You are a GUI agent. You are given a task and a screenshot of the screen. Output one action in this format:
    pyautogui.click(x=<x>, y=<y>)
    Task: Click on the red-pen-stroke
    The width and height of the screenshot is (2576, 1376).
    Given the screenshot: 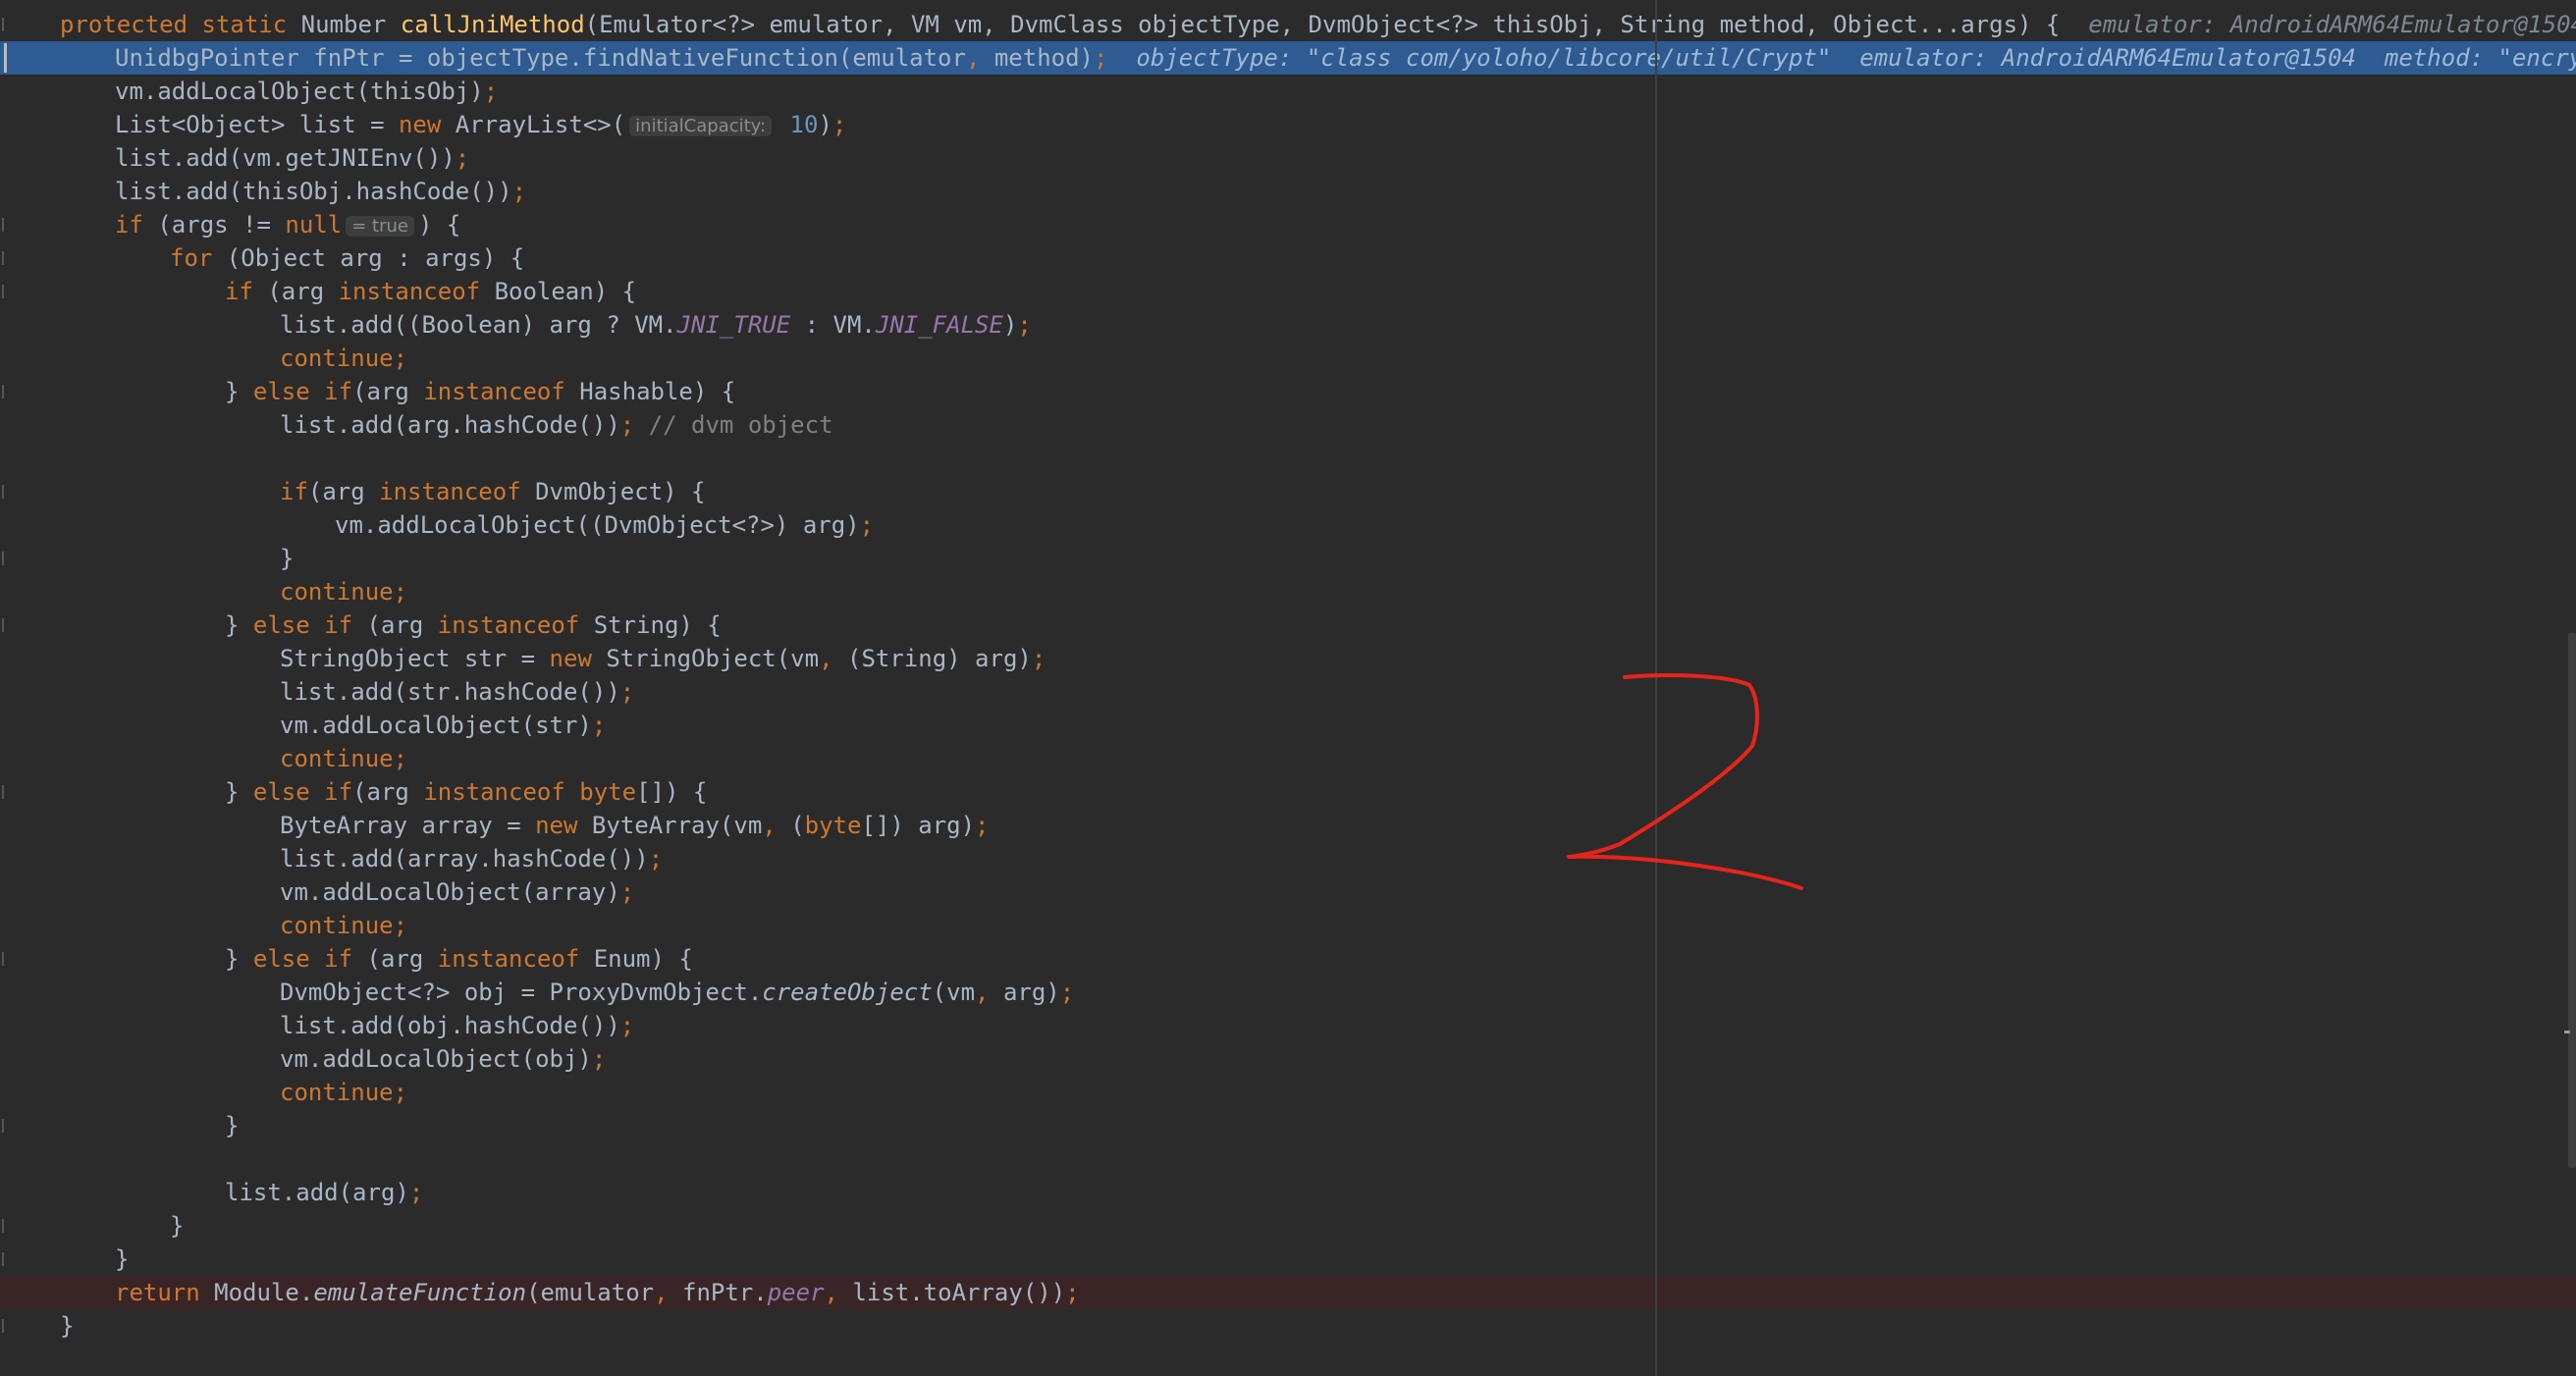 What is the action you would take?
    pyautogui.click(x=1685, y=781)
    